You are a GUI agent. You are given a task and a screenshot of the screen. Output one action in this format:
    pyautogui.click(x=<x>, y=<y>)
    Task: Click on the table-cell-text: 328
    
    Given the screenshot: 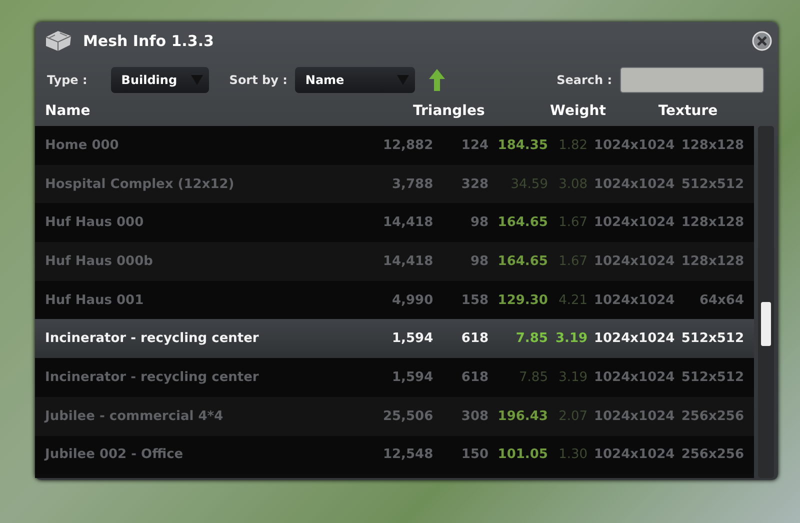 What is the action you would take?
    pyautogui.click(x=474, y=184)
    